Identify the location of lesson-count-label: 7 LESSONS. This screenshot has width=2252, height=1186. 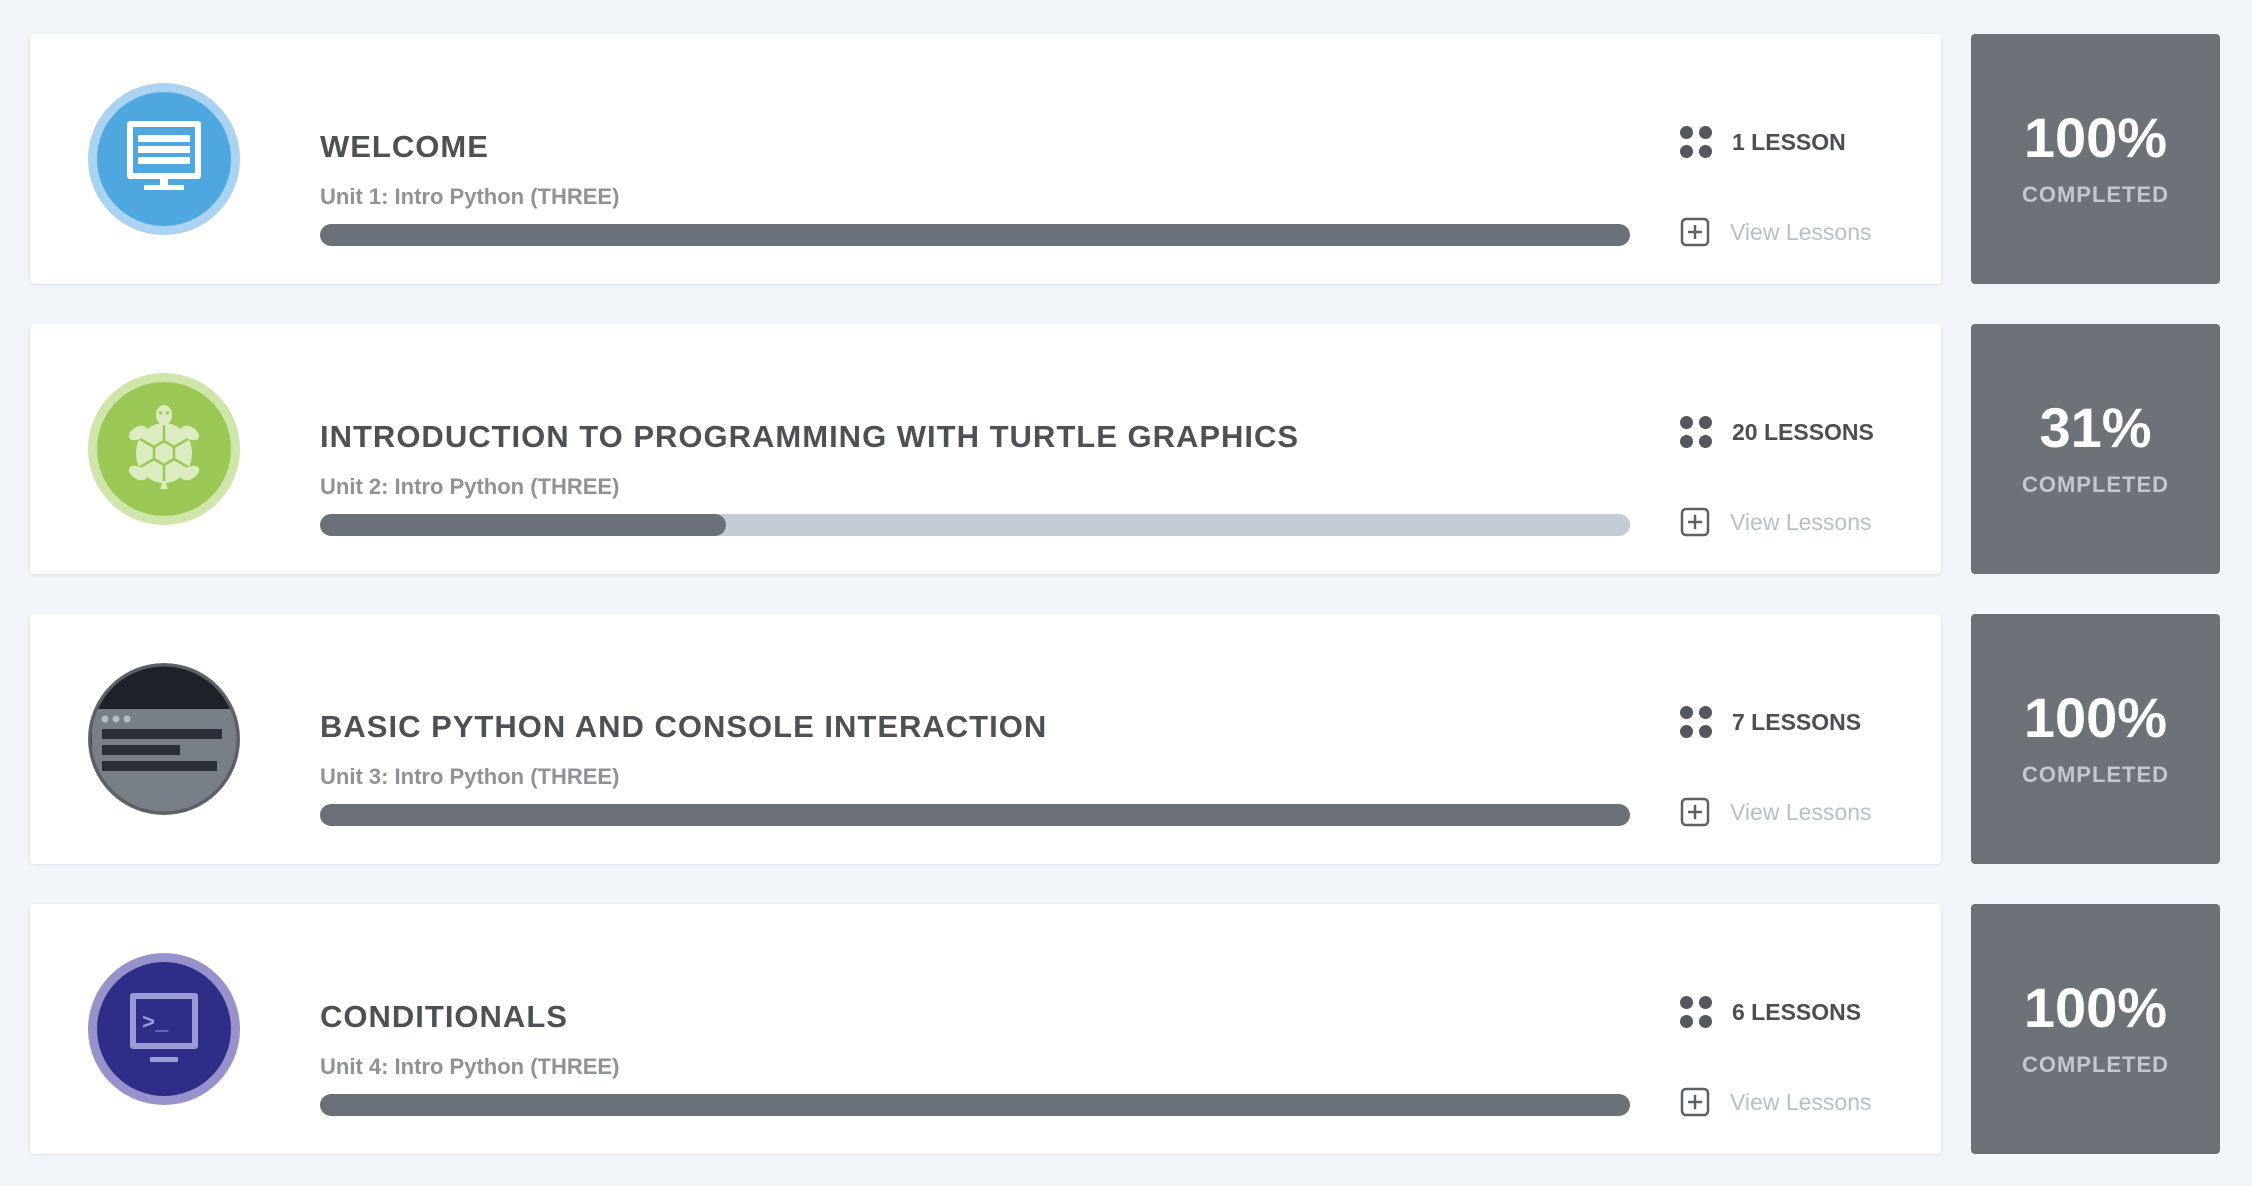
(1797, 721).